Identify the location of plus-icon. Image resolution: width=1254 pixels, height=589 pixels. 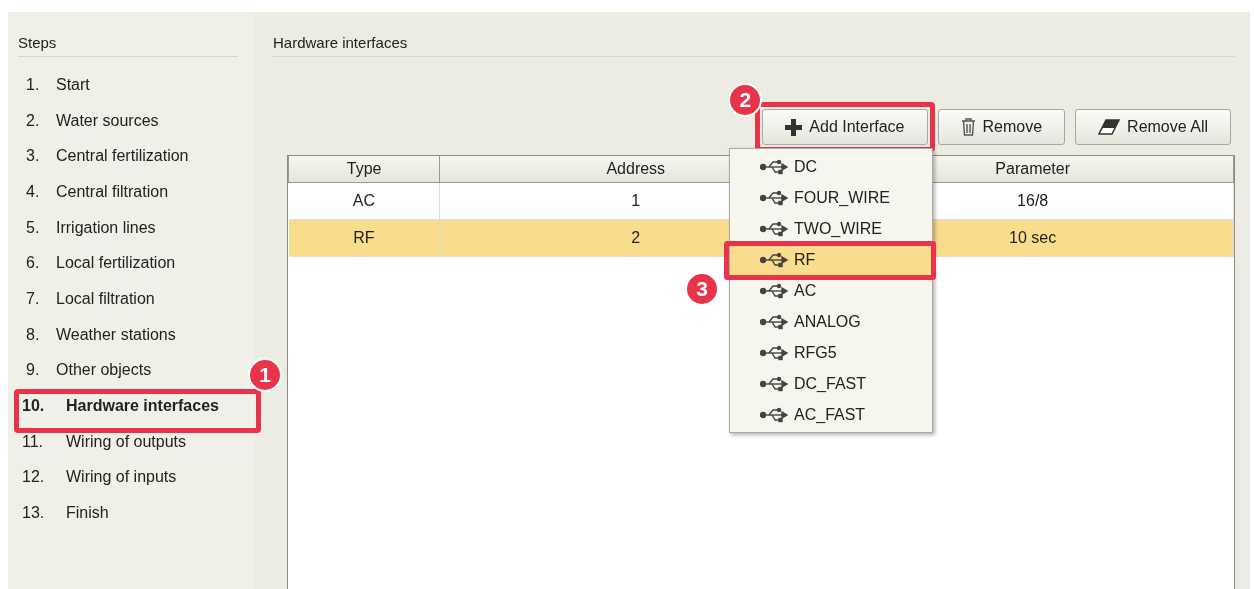
(794, 127).